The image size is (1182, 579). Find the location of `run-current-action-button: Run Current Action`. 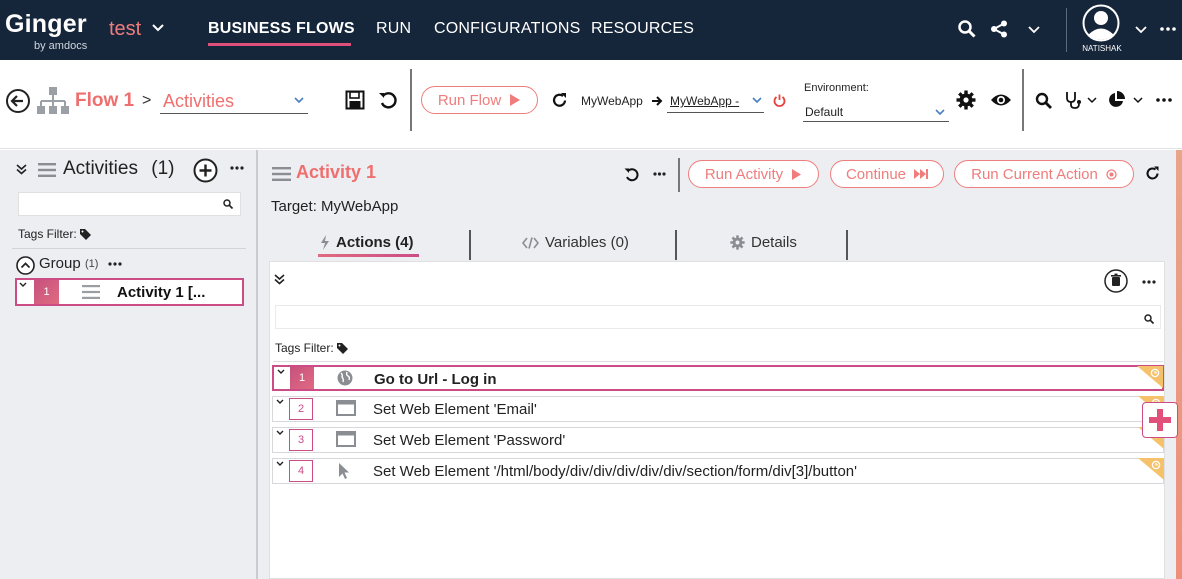

run-current-action-button: Run Current Action is located at coordinates (1044, 174).